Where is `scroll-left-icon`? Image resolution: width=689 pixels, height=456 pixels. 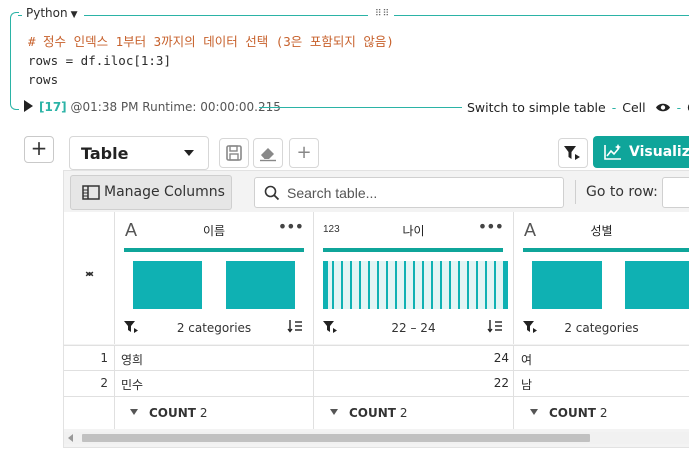 scroll-left-icon is located at coordinates (70, 438).